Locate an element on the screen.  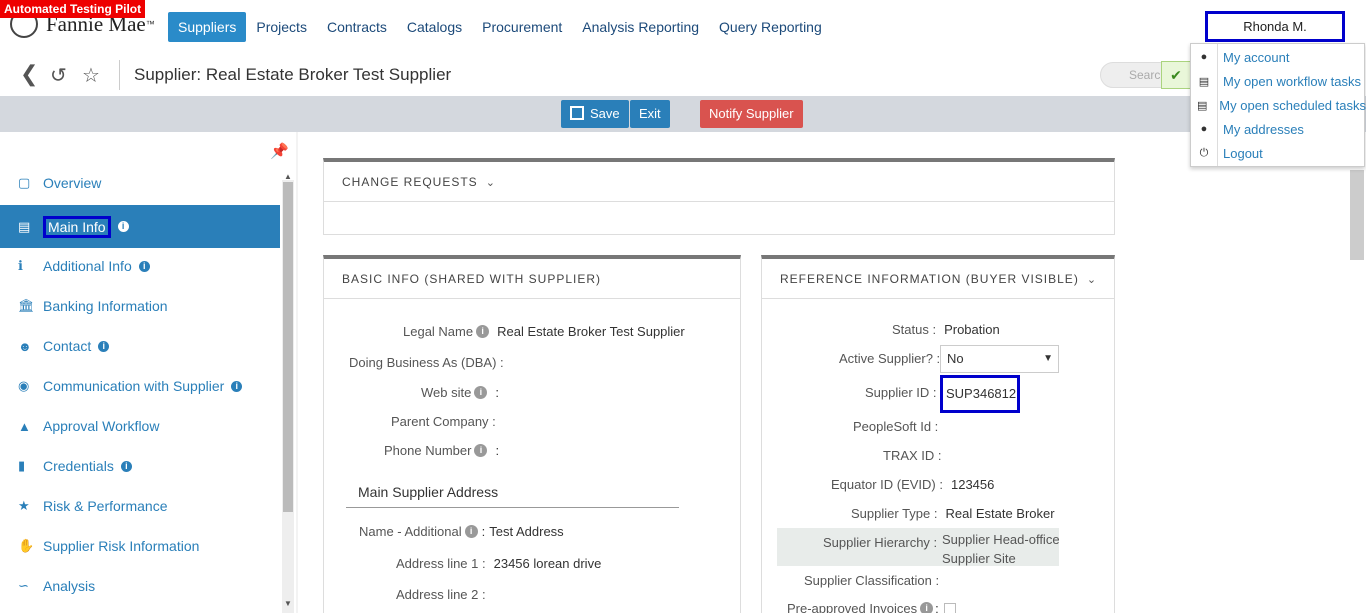
sidebar-item-overview: ▢ Overview is located at coordinates (140, 183).